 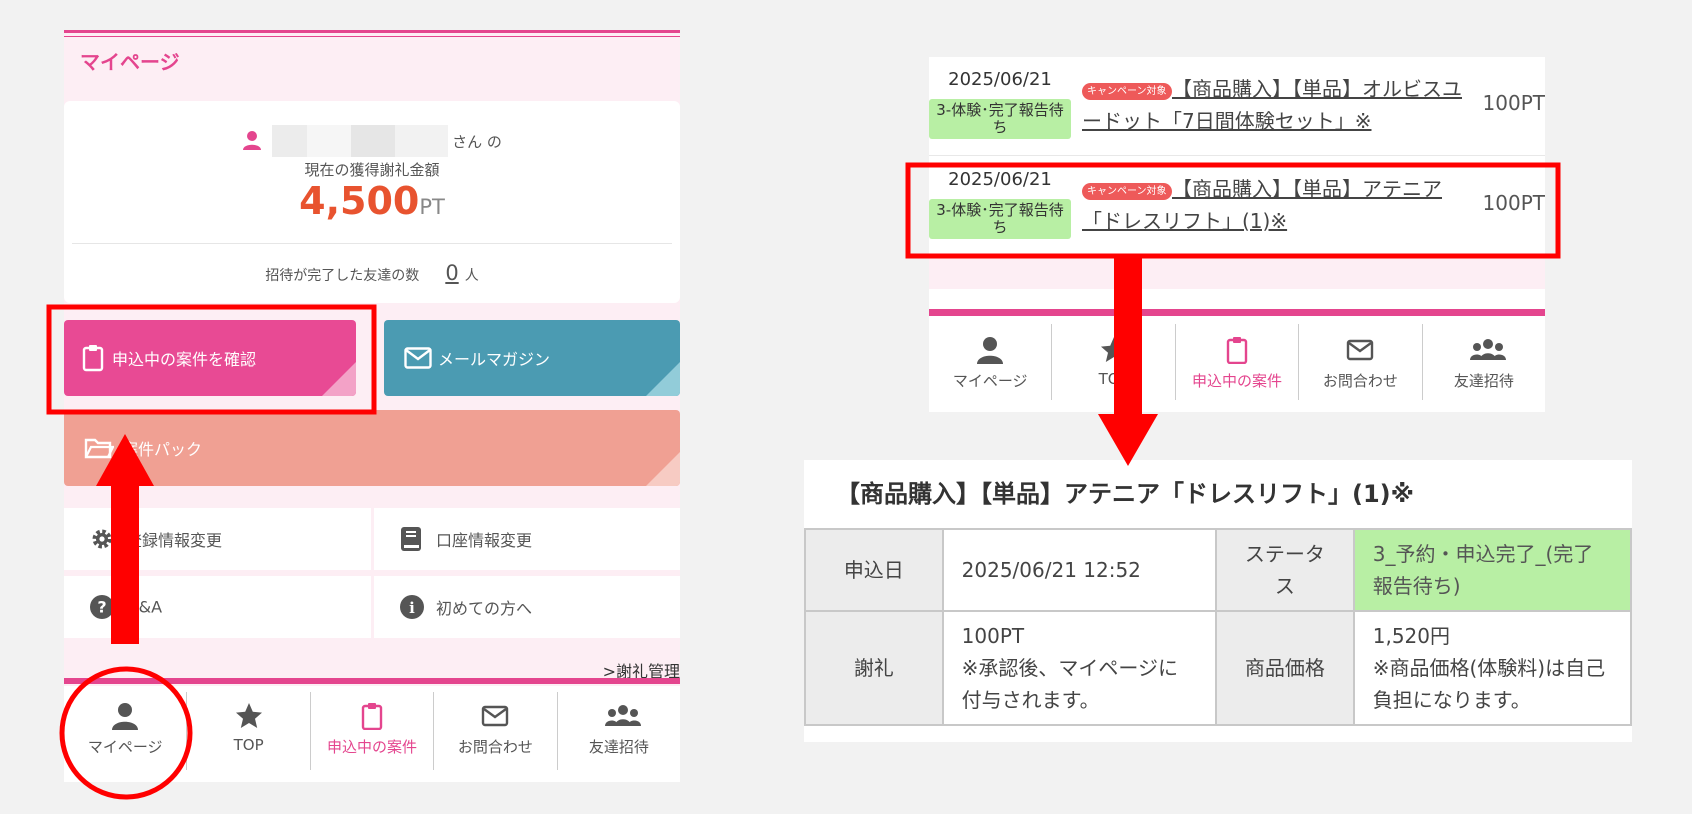 I want to click on info-icon: i, so click(x=412, y=607).